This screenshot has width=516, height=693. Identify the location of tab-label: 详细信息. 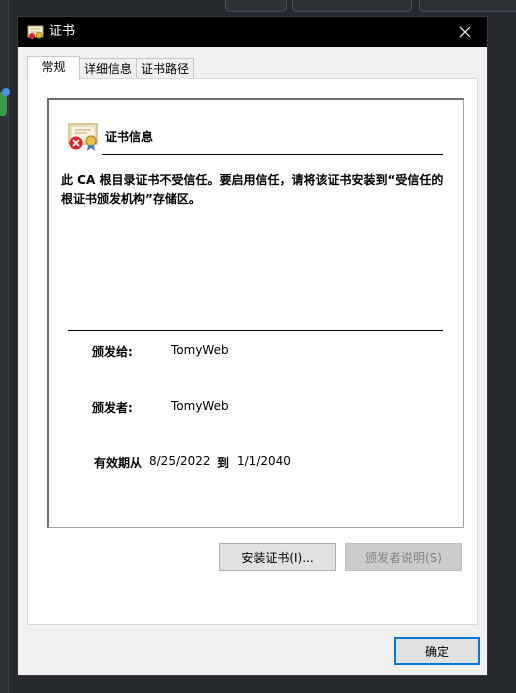
(107, 69).